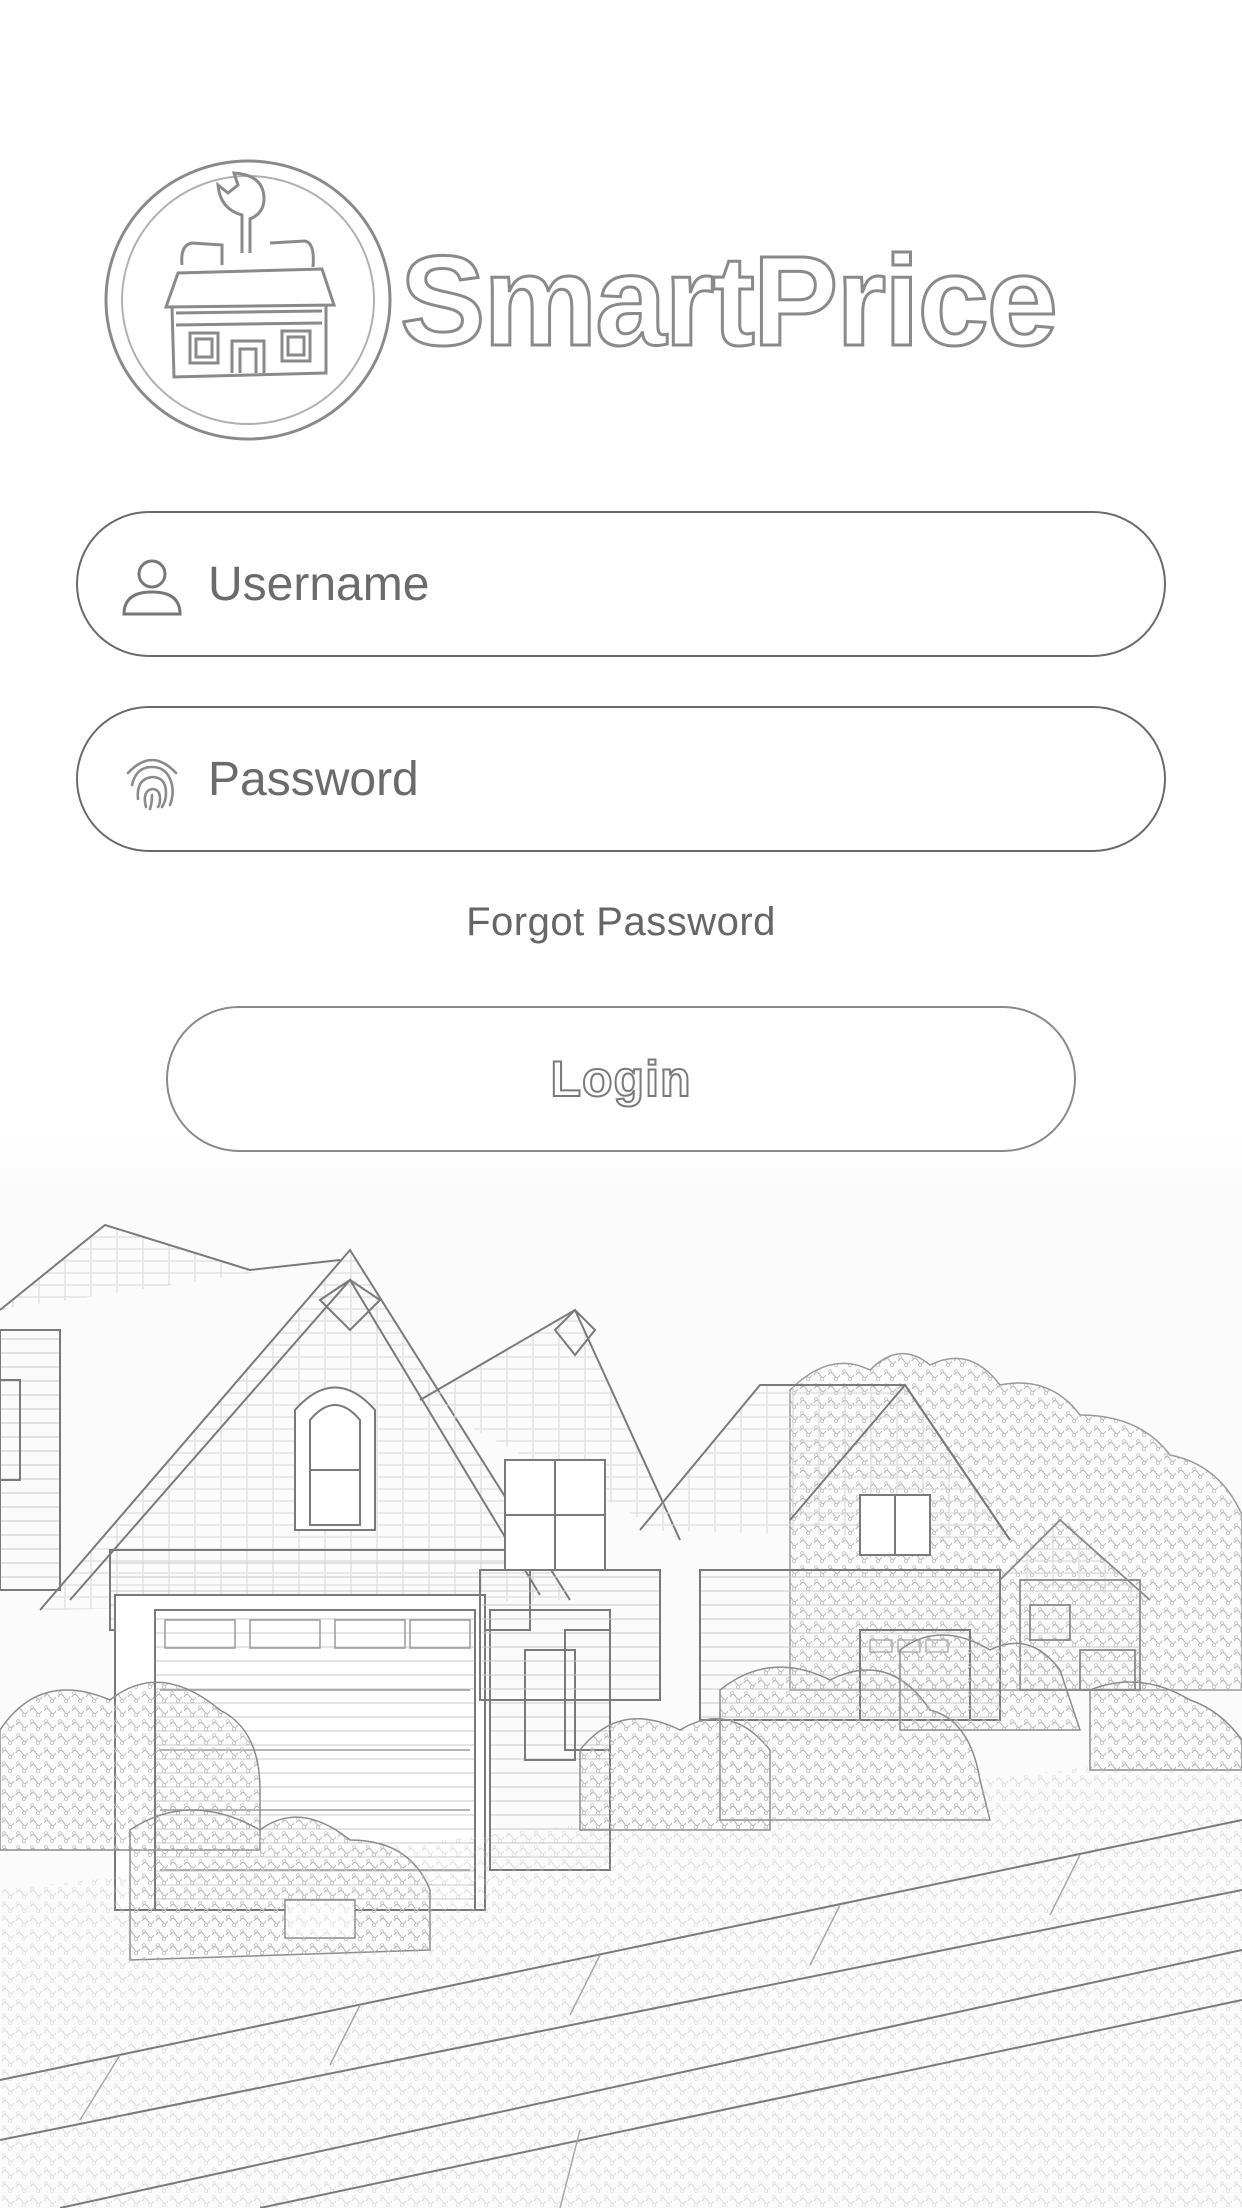 Image resolution: width=1242 pixels, height=2208 pixels. I want to click on username-field, so click(621, 584).